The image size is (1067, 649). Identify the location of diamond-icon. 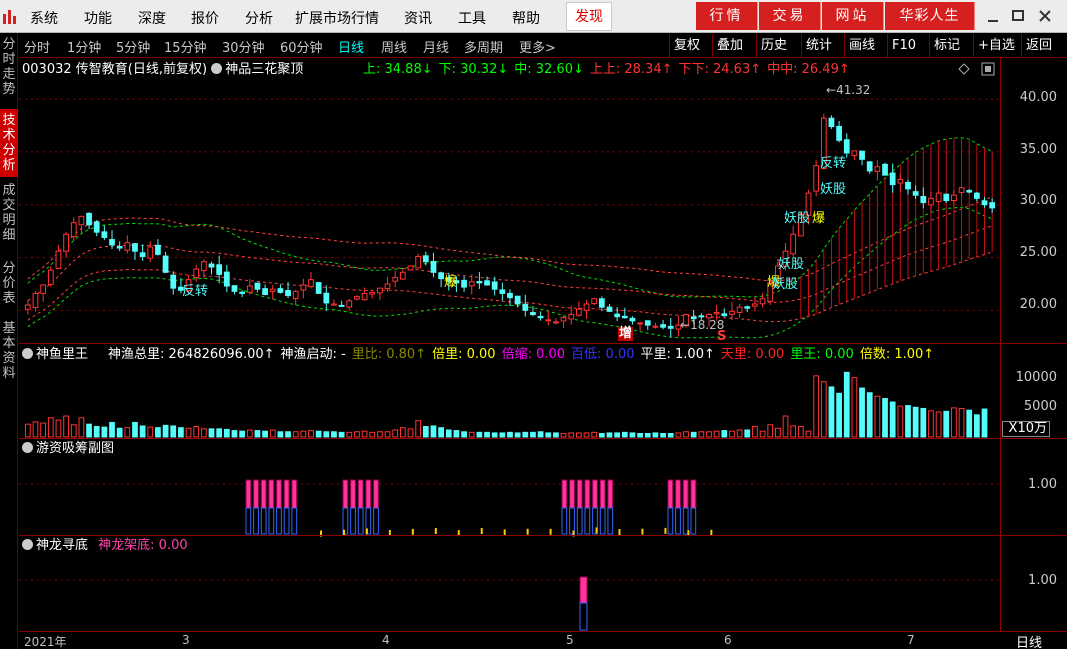
(964, 69).